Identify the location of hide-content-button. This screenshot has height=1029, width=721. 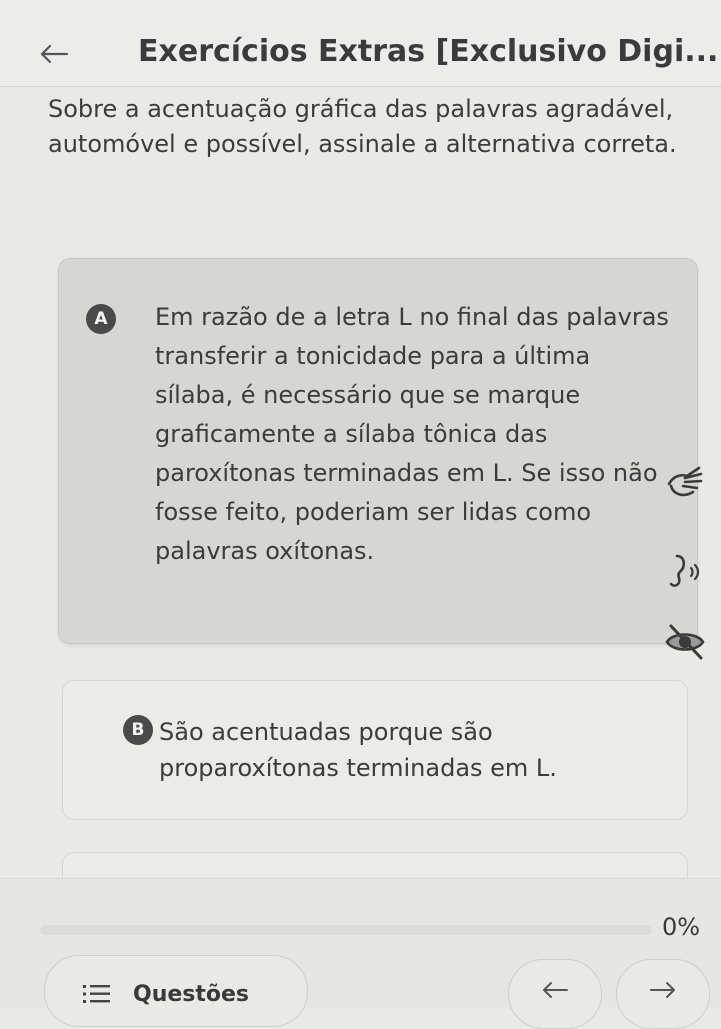
(685, 642).